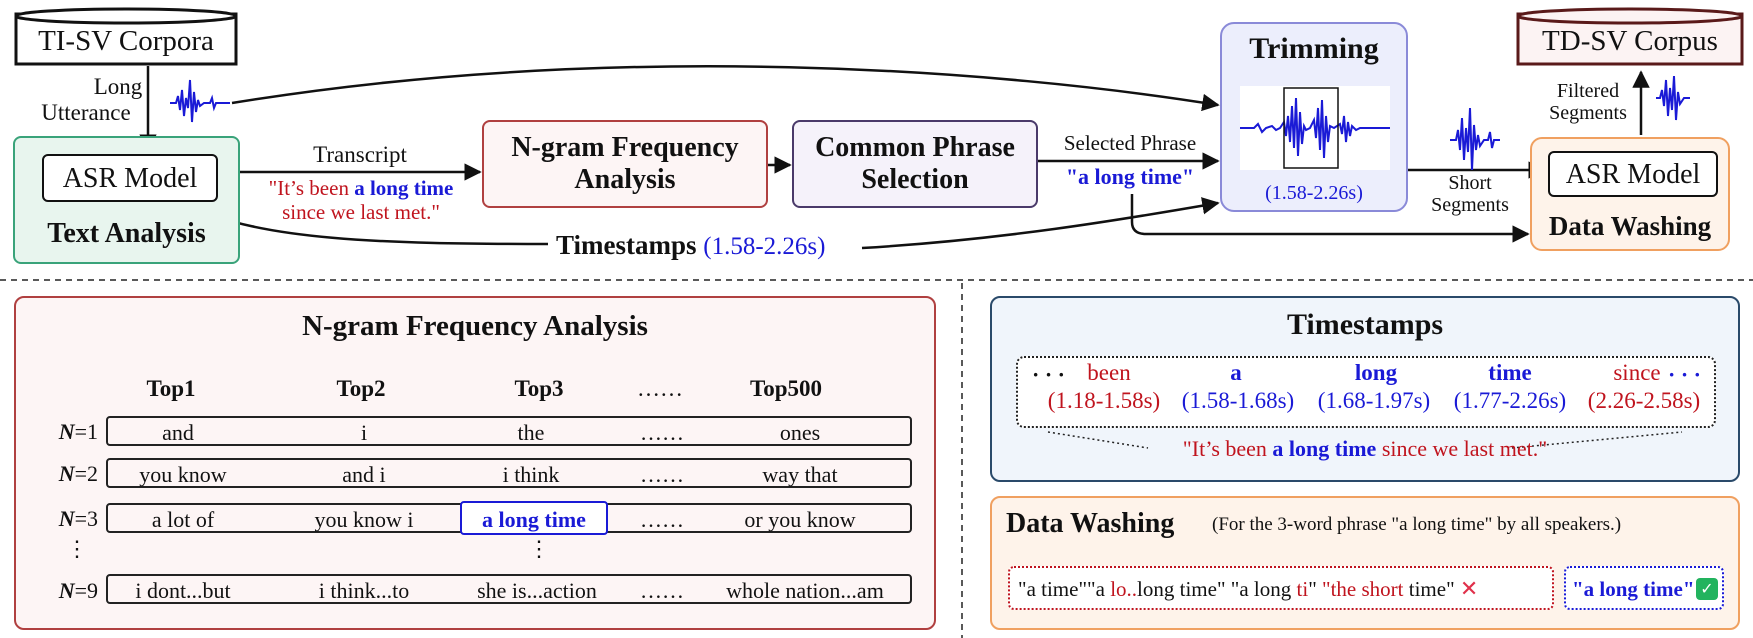  What do you see at coordinates (361, 388) in the screenshot?
I see `column-header-top2: Top2` at bounding box center [361, 388].